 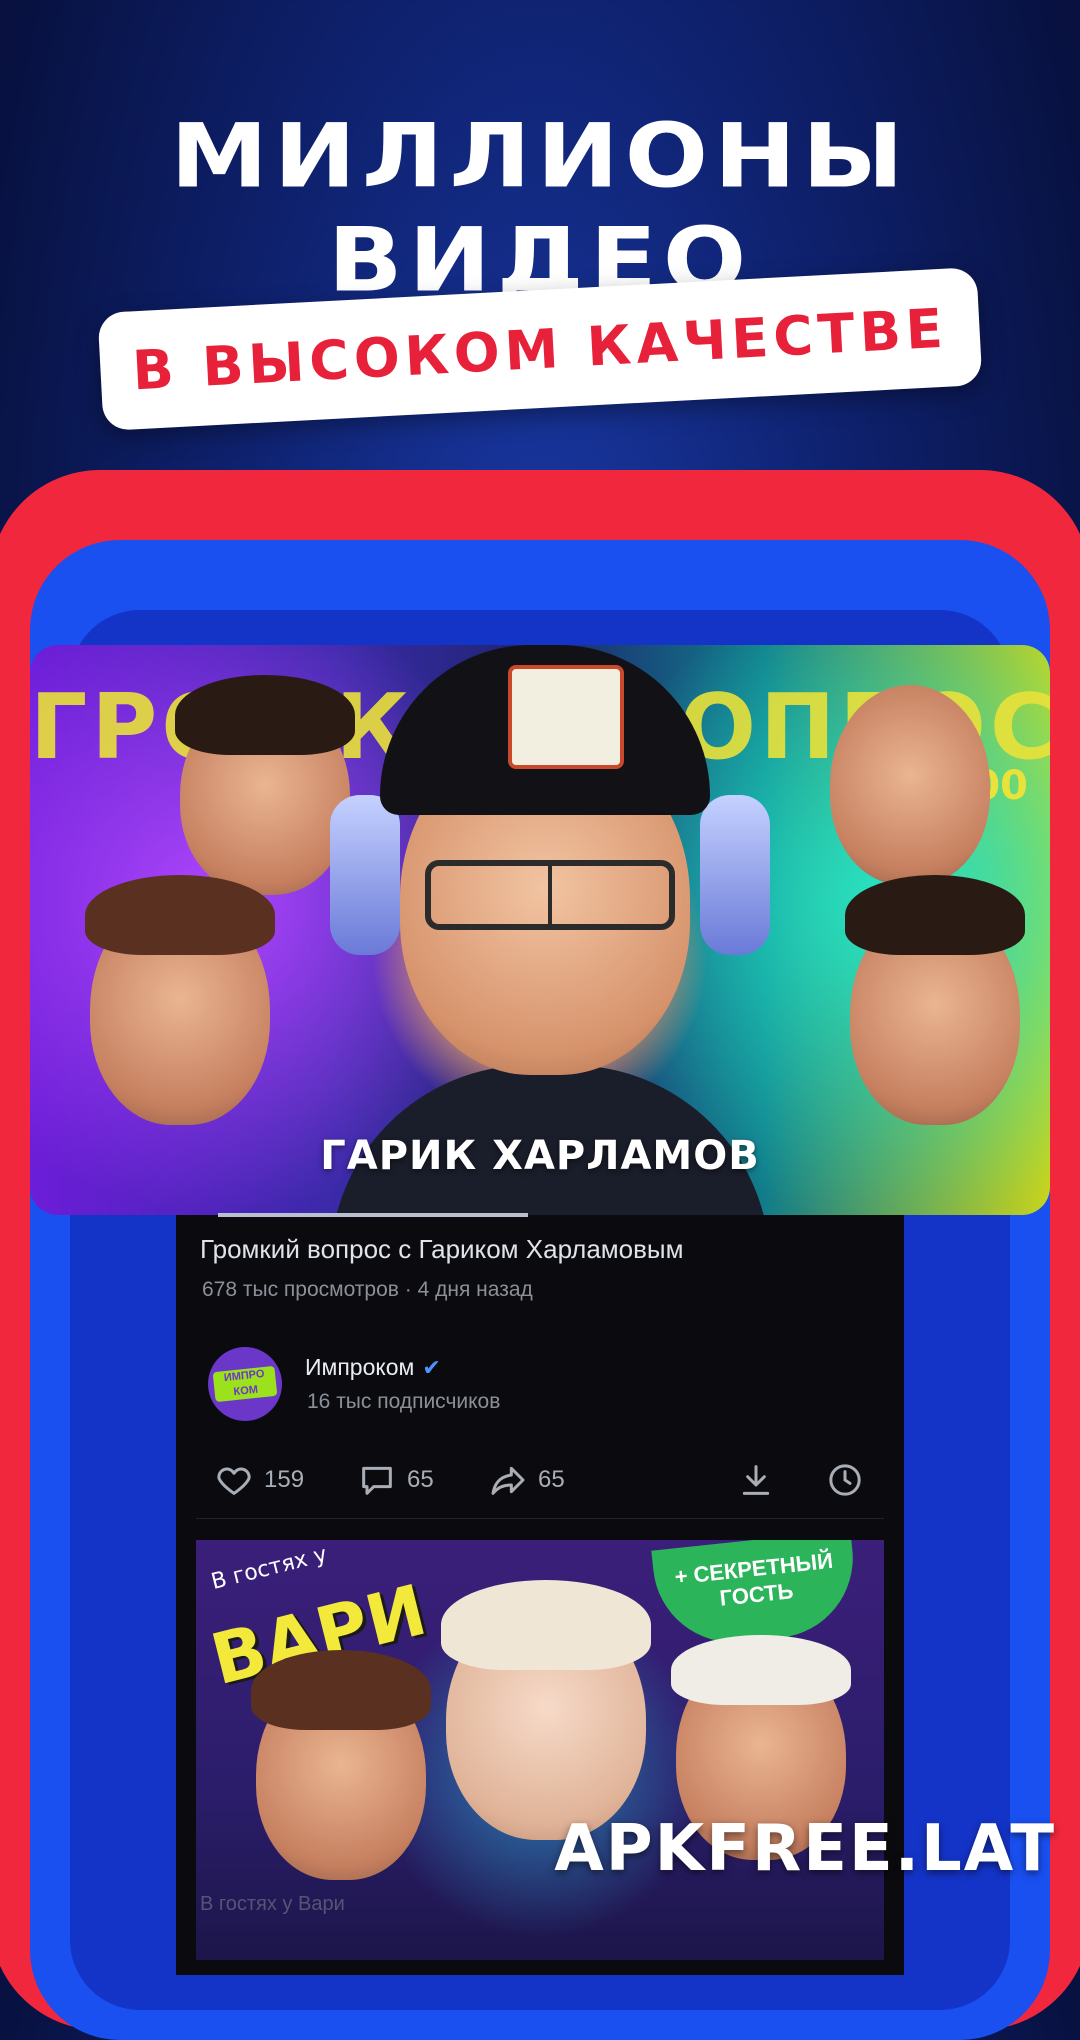 I want to click on channel-name-row: Импроком ✔, so click(x=373, y=1367).